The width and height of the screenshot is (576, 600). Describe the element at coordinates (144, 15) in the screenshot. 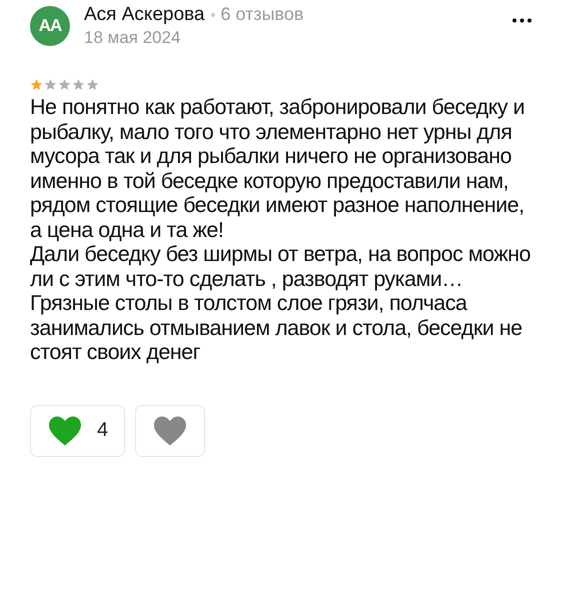

I see `author-name: Ася Аскерова` at that location.